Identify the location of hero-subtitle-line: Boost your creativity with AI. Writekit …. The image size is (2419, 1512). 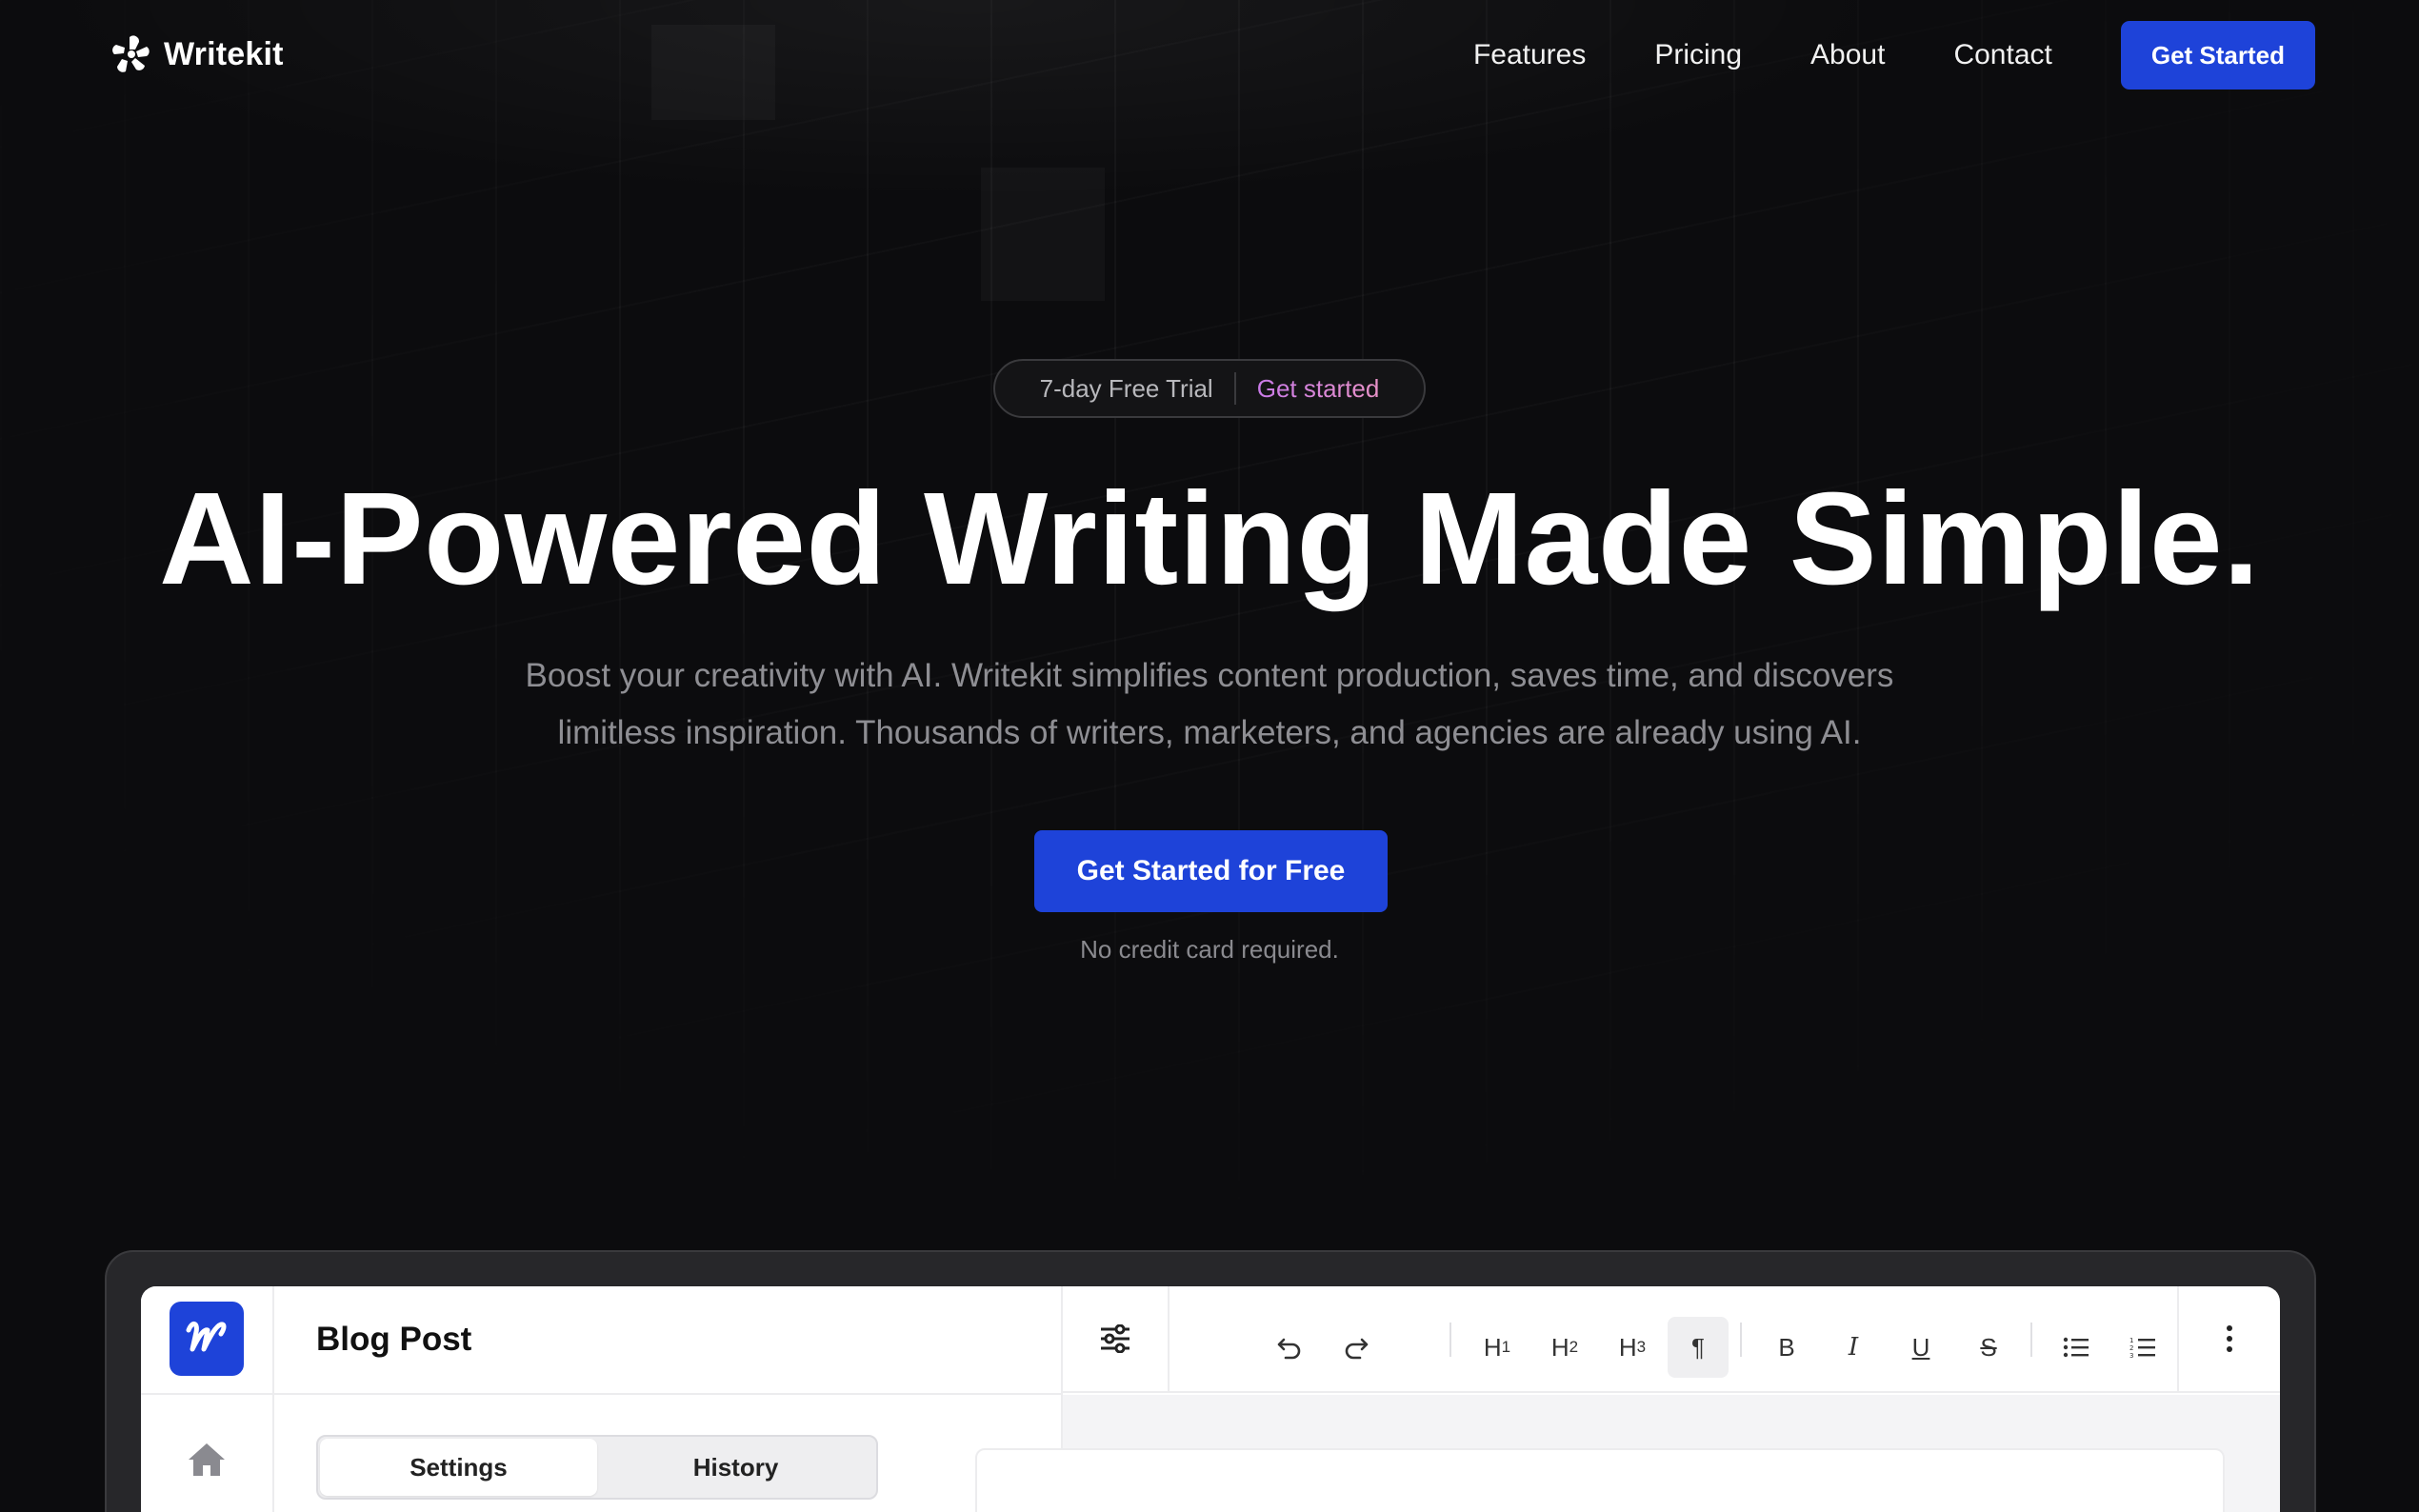
(1209, 675).